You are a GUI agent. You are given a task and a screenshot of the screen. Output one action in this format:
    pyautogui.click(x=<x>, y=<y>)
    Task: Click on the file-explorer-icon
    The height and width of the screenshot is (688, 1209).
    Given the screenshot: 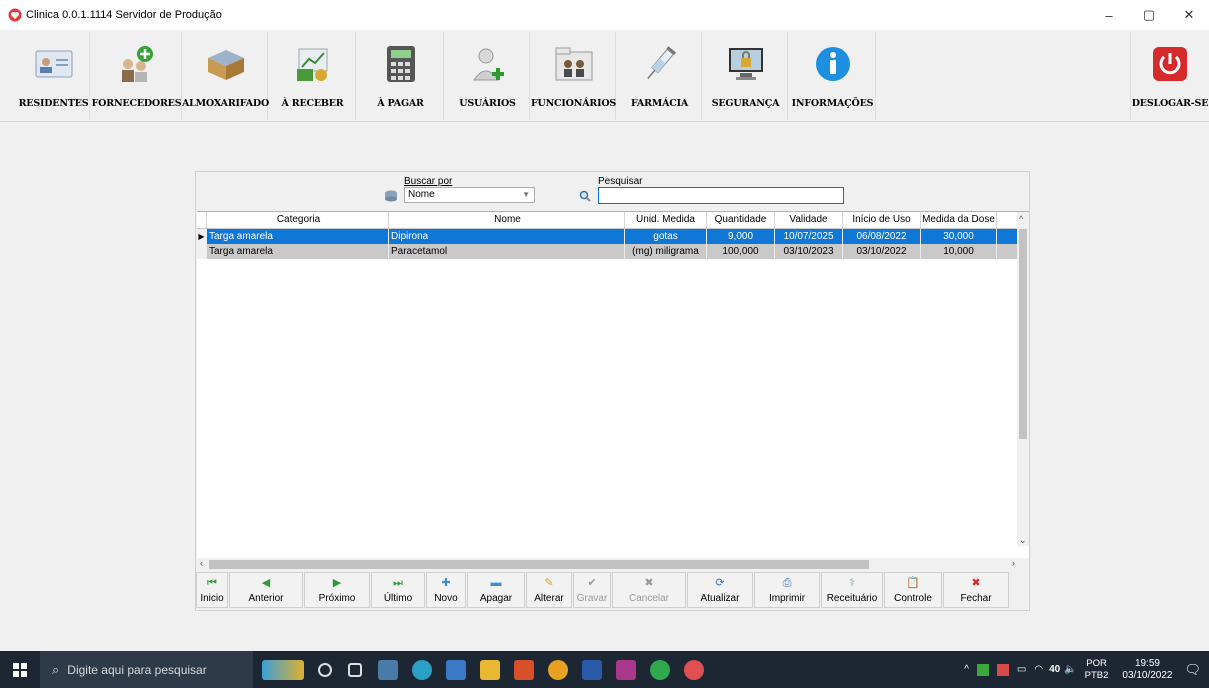 What is the action you would take?
    pyautogui.click(x=490, y=670)
    